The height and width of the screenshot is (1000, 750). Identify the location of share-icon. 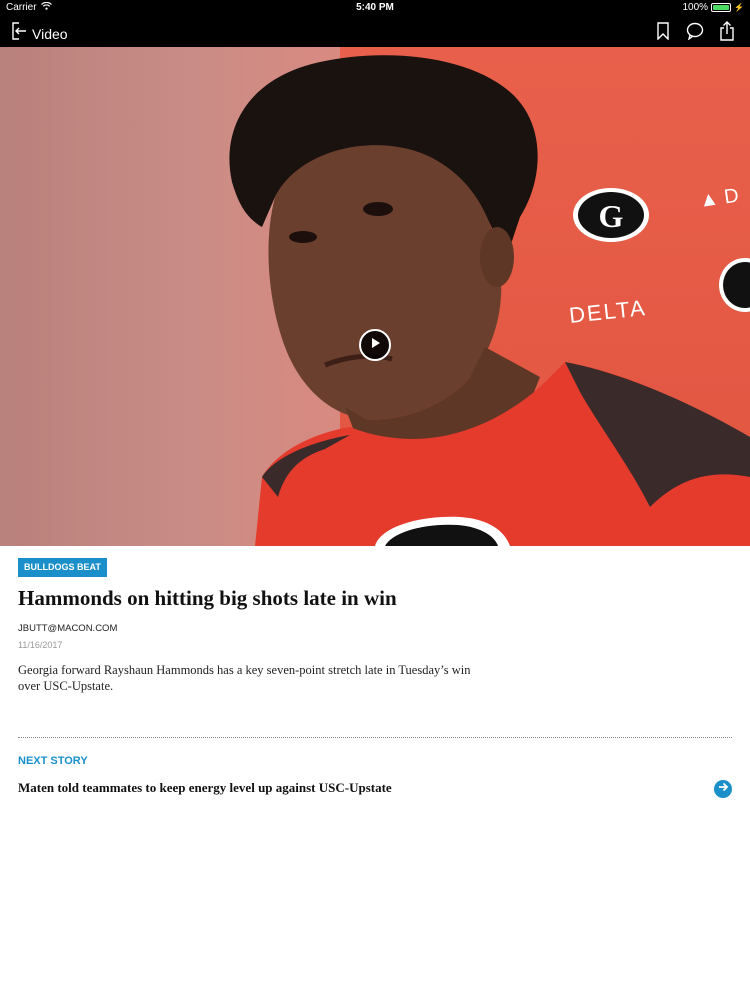
(727, 31).